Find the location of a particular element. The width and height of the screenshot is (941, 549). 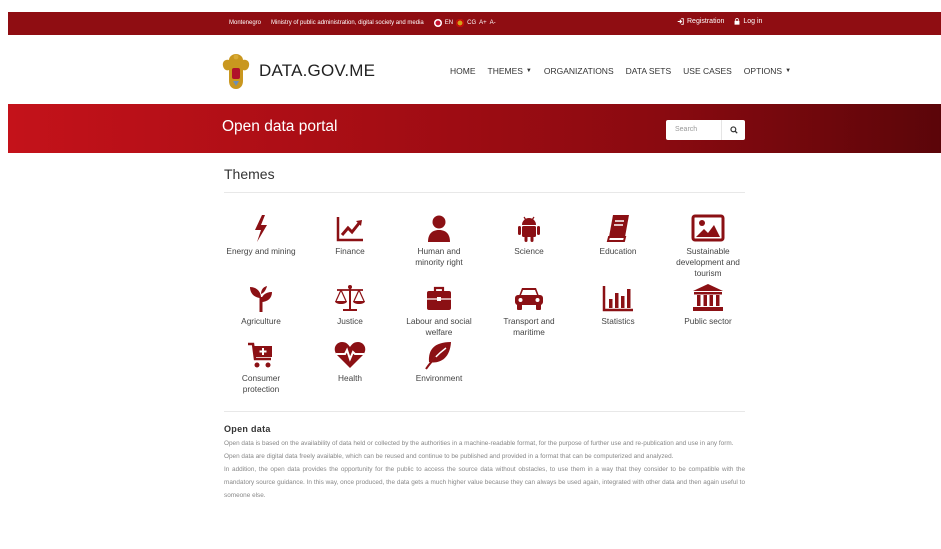

search-icon is located at coordinates (733, 130).